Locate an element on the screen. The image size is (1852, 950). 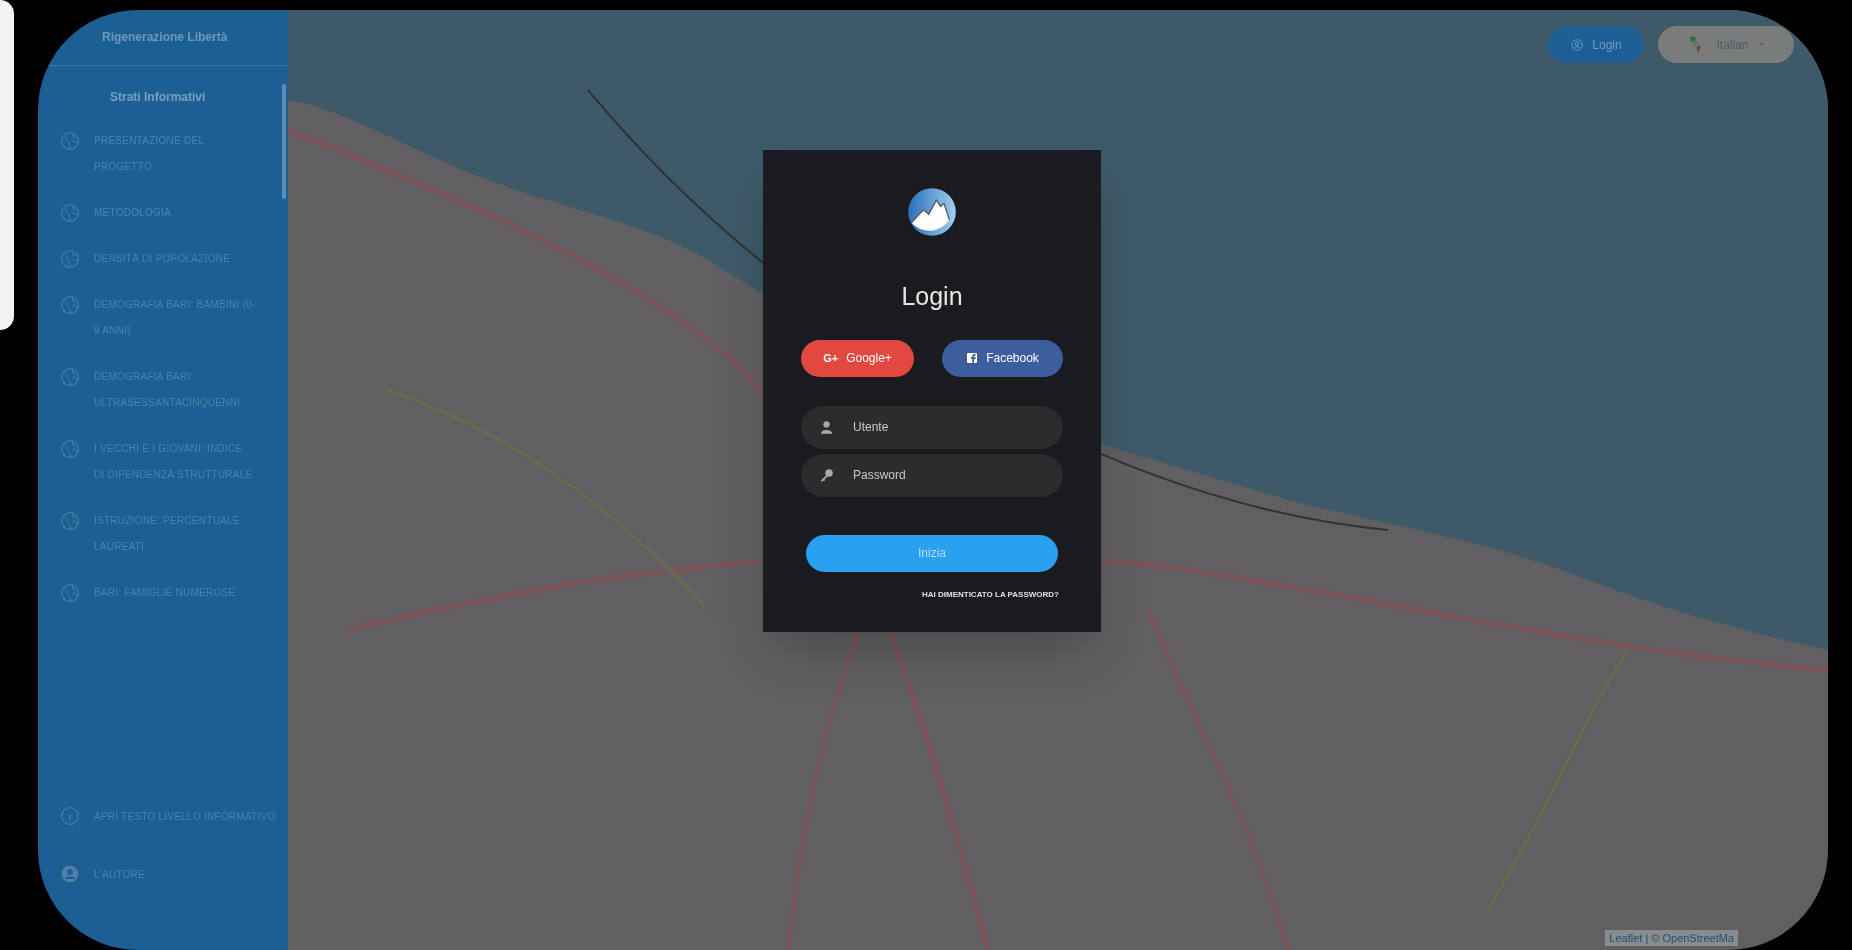
forgot-password-link: HAI DIMENTICATO LA PASSWORD? is located at coordinates (990, 594).